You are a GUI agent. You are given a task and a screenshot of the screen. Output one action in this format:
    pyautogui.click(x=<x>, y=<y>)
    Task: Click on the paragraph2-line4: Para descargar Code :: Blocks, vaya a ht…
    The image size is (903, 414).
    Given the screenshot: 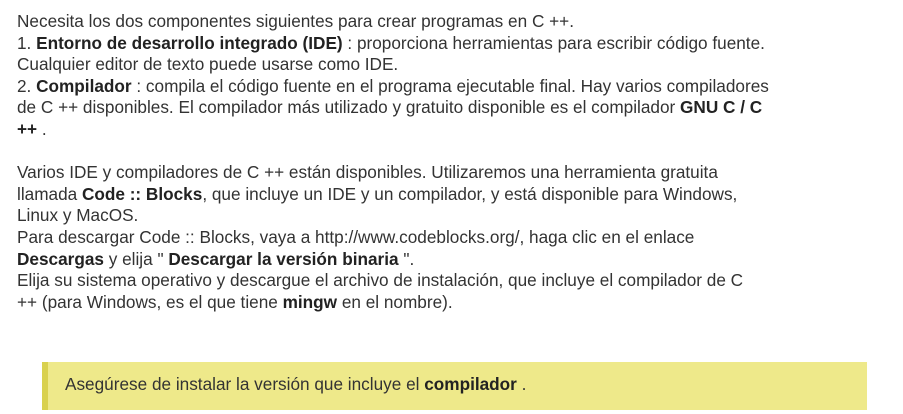 What is the action you would take?
    pyautogui.click(x=356, y=236)
    